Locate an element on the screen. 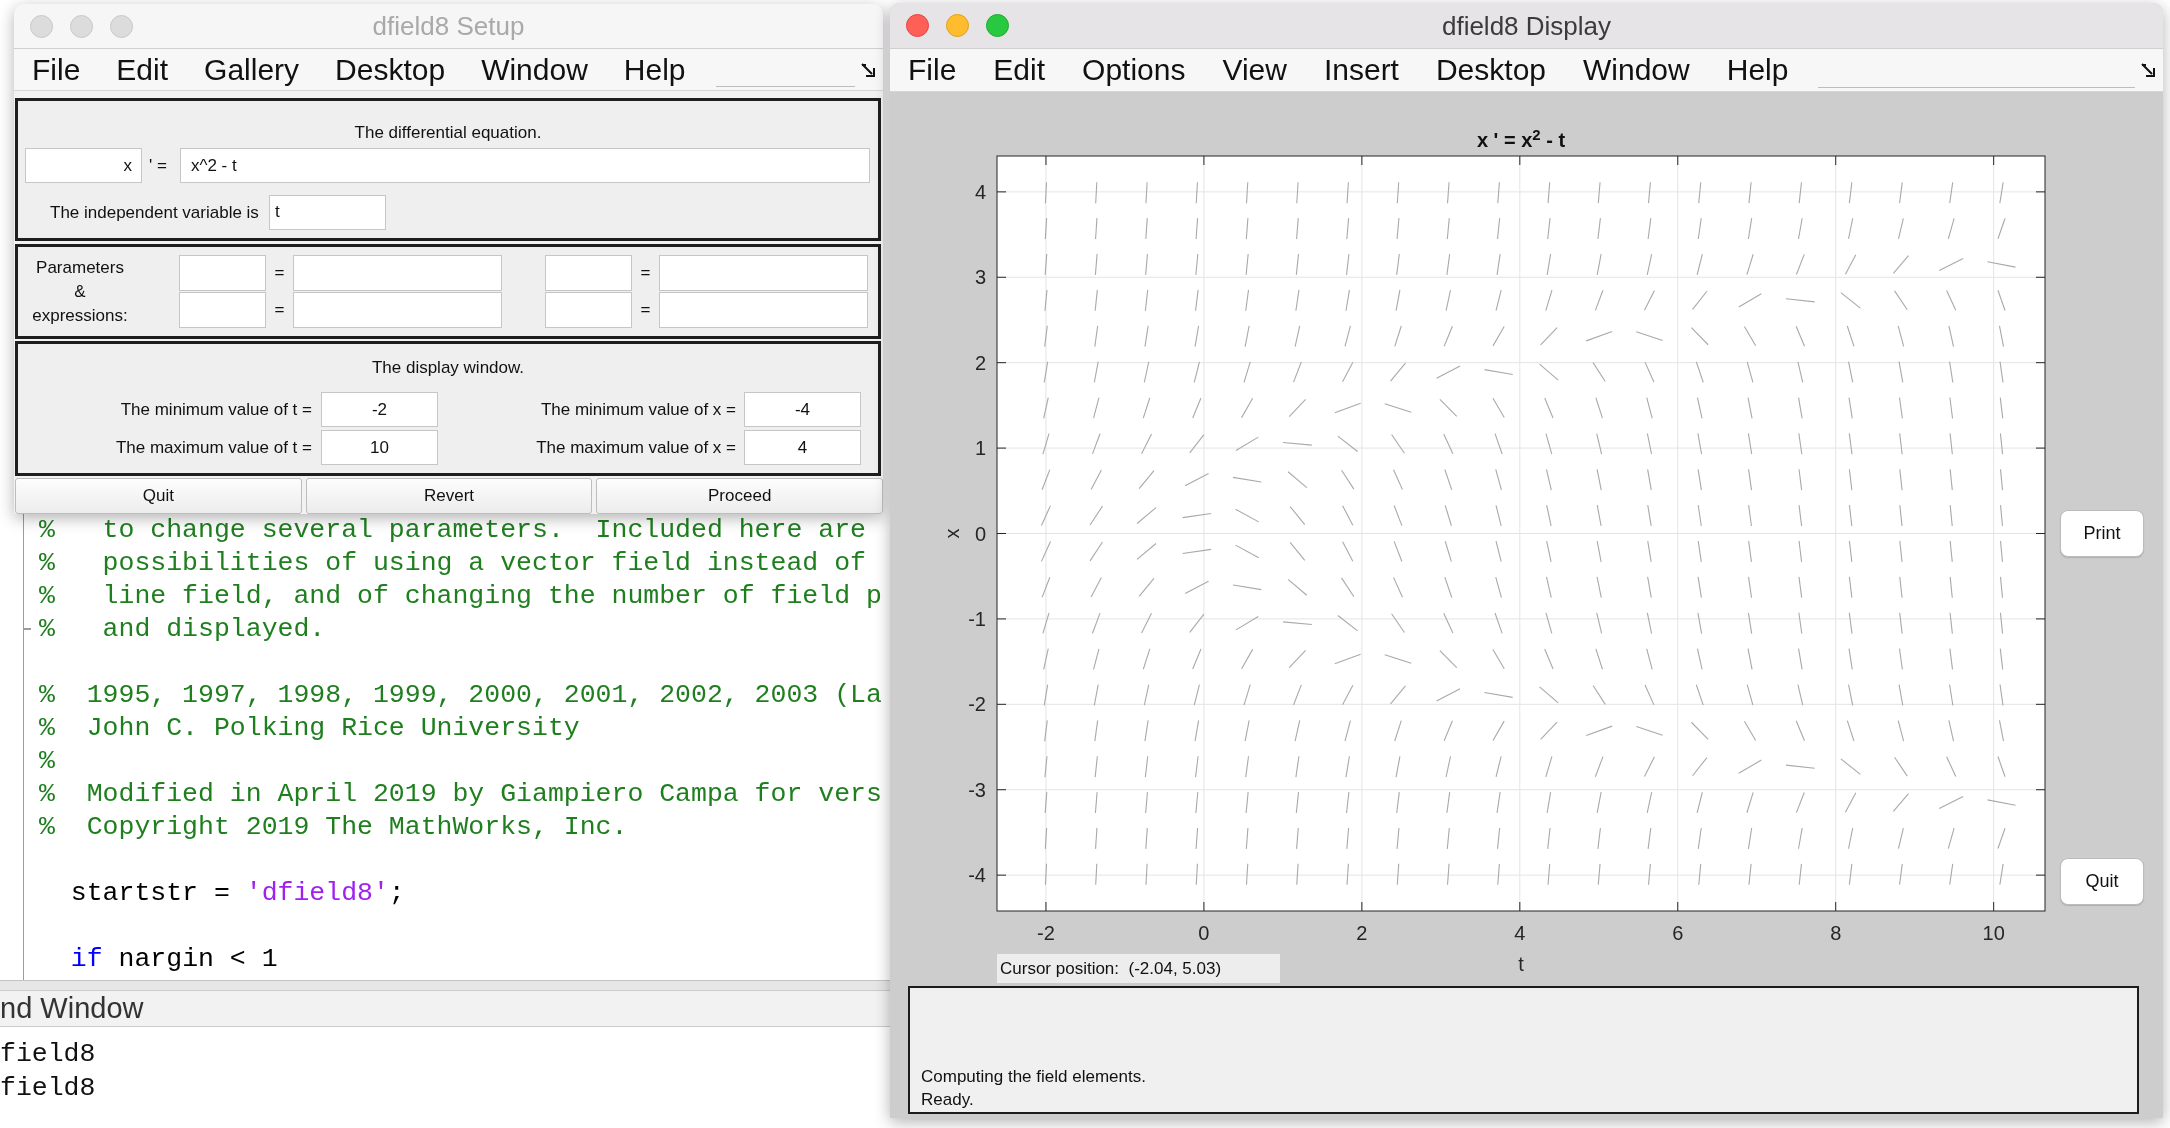  limit-field: -2 is located at coordinates (379, 409).